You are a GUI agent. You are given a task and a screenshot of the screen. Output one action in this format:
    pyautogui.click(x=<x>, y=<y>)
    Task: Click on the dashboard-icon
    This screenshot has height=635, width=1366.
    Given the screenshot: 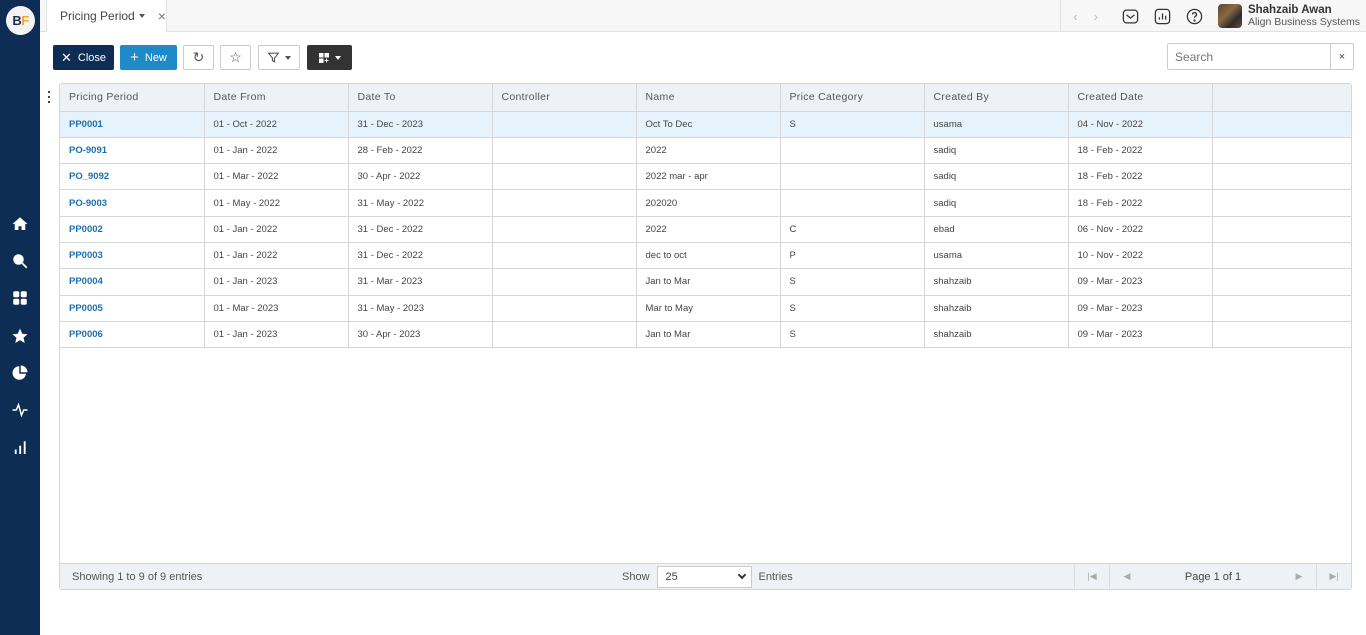 What is the action you would take?
    pyautogui.click(x=20, y=298)
    